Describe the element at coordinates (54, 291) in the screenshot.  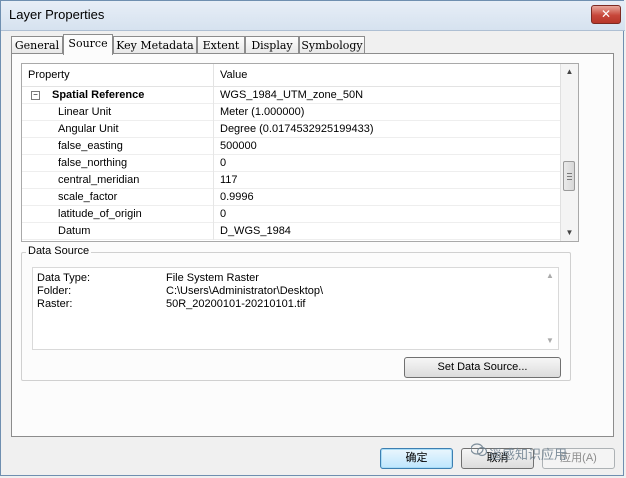
I see `folder-key: Folder:` at that location.